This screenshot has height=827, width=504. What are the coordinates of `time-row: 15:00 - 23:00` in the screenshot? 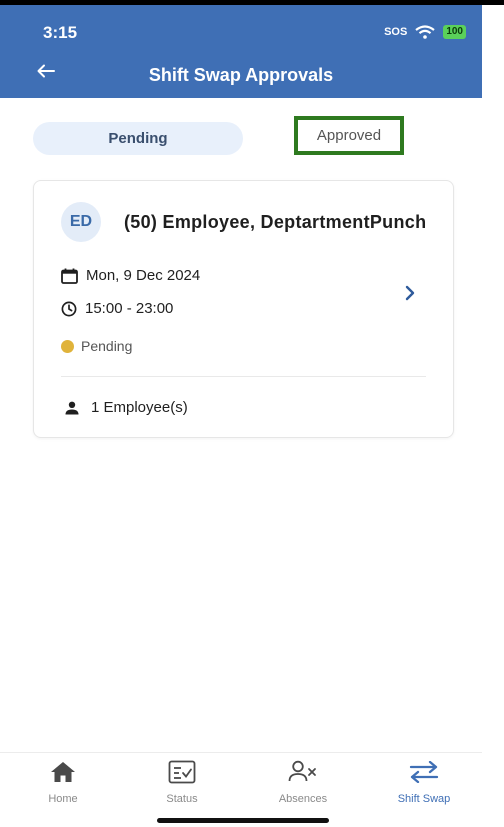 It's located at (117, 308).